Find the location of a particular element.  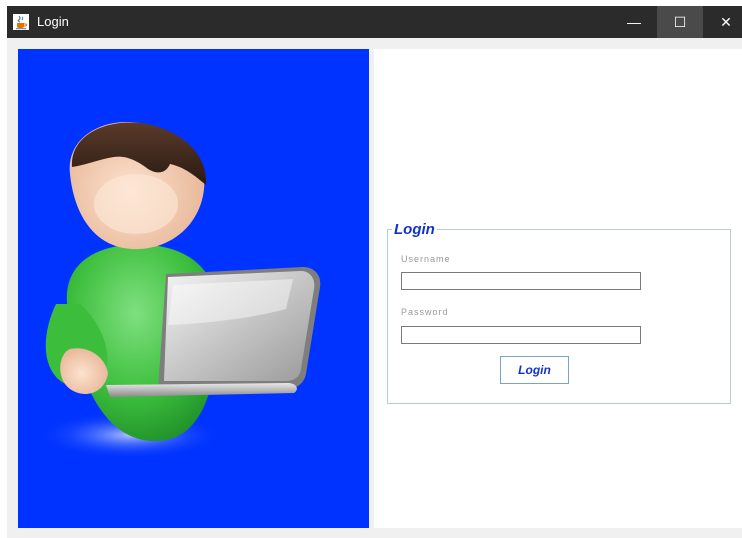

username-label: Username is located at coordinates (426, 259).